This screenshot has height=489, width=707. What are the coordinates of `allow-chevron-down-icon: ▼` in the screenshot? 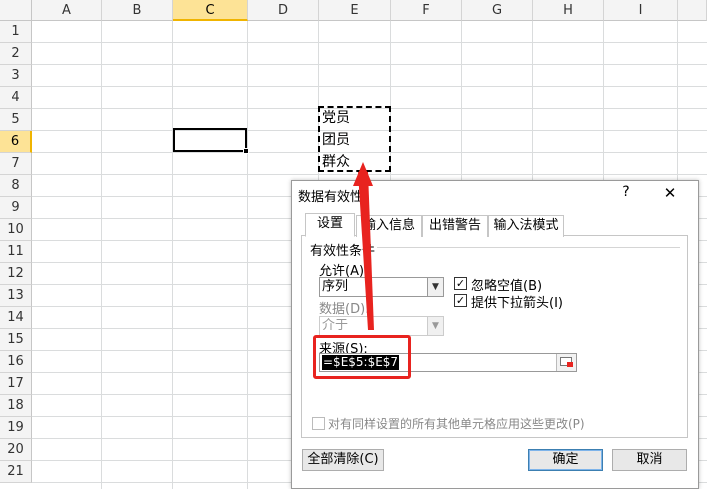 It's located at (435, 287).